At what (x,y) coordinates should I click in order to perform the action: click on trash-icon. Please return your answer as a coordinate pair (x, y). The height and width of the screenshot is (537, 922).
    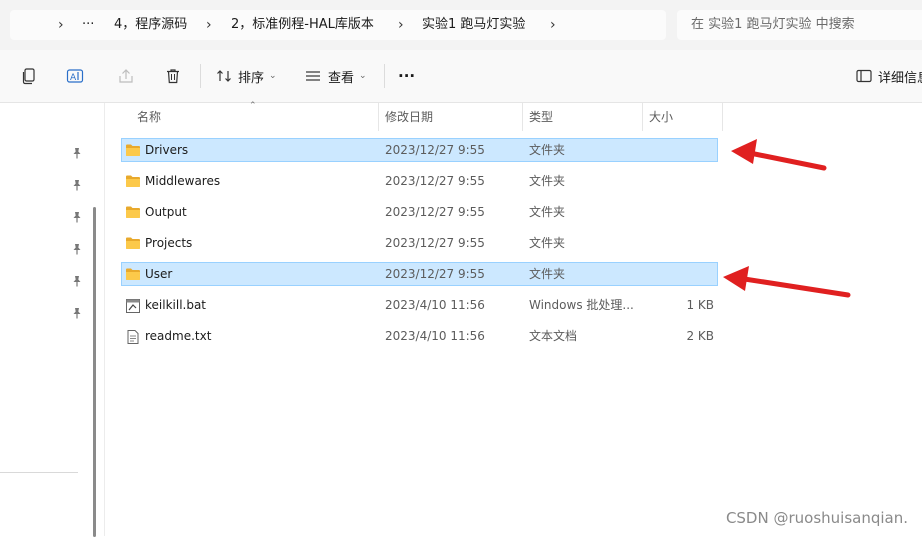
    Looking at the image, I should click on (173, 76).